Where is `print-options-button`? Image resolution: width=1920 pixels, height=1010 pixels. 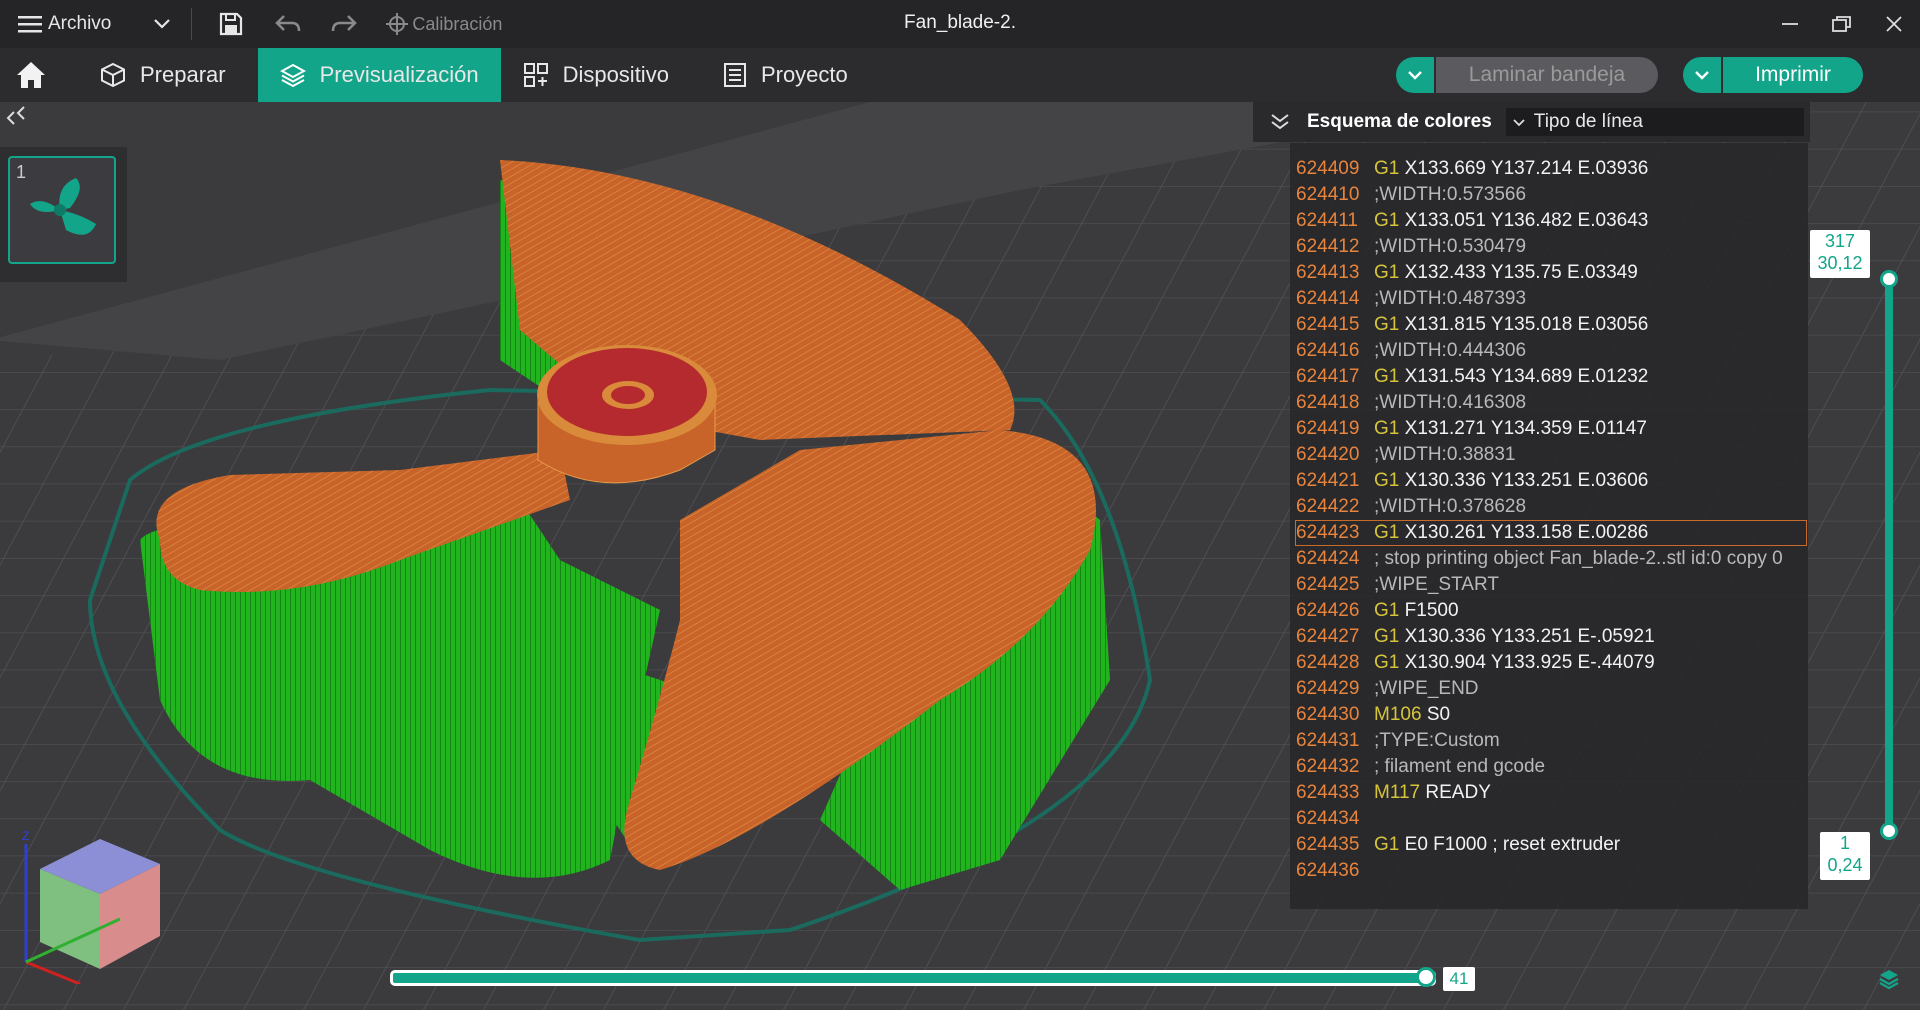 print-options-button is located at coordinates (1702, 75).